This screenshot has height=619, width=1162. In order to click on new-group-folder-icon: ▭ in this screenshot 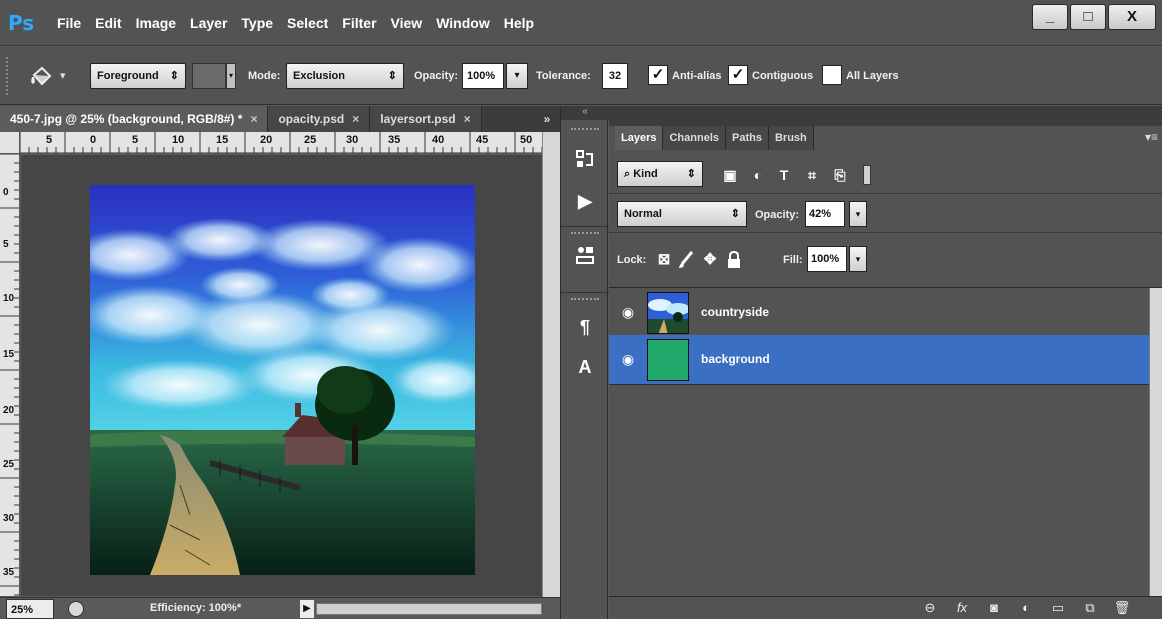, I will do `click(1058, 608)`.